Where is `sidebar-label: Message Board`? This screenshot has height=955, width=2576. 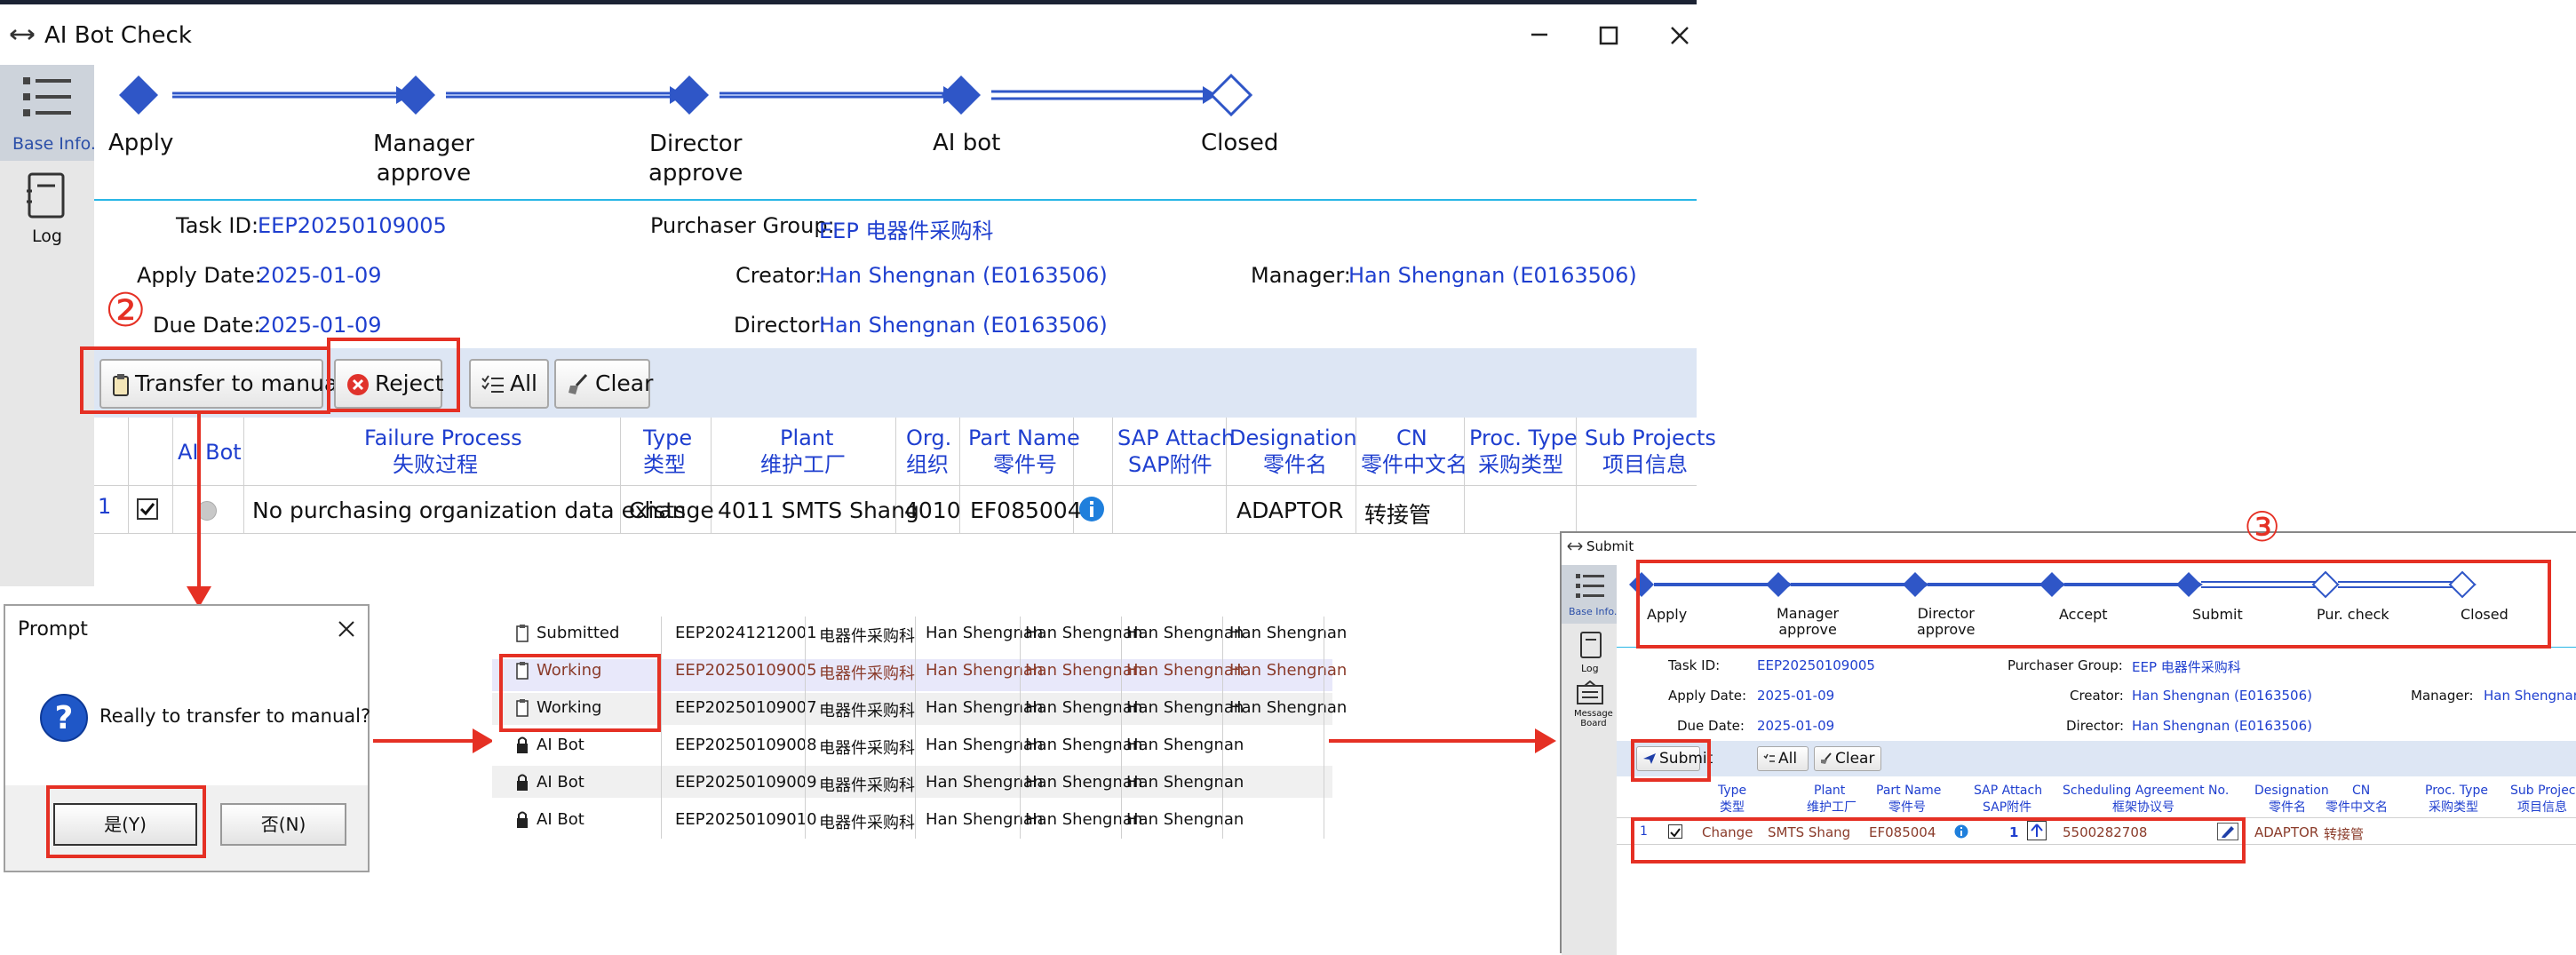 sidebar-label: Message Board is located at coordinates (1593, 718).